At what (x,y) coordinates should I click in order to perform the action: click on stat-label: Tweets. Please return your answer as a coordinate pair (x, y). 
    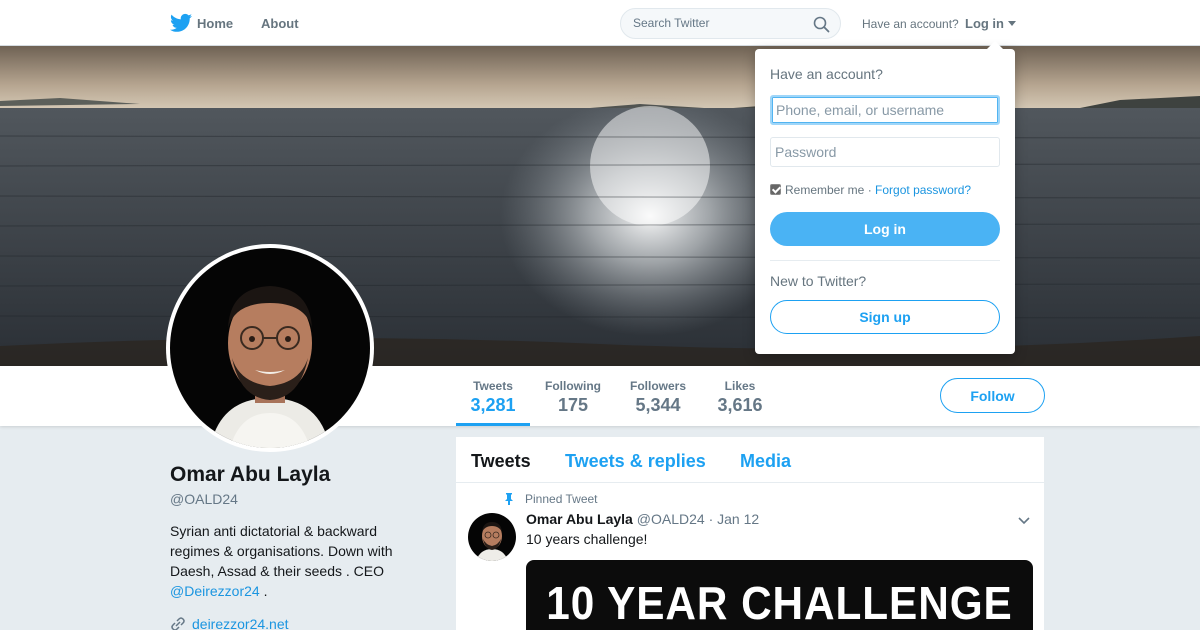
    Looking at the image, I should click on (493, 386).